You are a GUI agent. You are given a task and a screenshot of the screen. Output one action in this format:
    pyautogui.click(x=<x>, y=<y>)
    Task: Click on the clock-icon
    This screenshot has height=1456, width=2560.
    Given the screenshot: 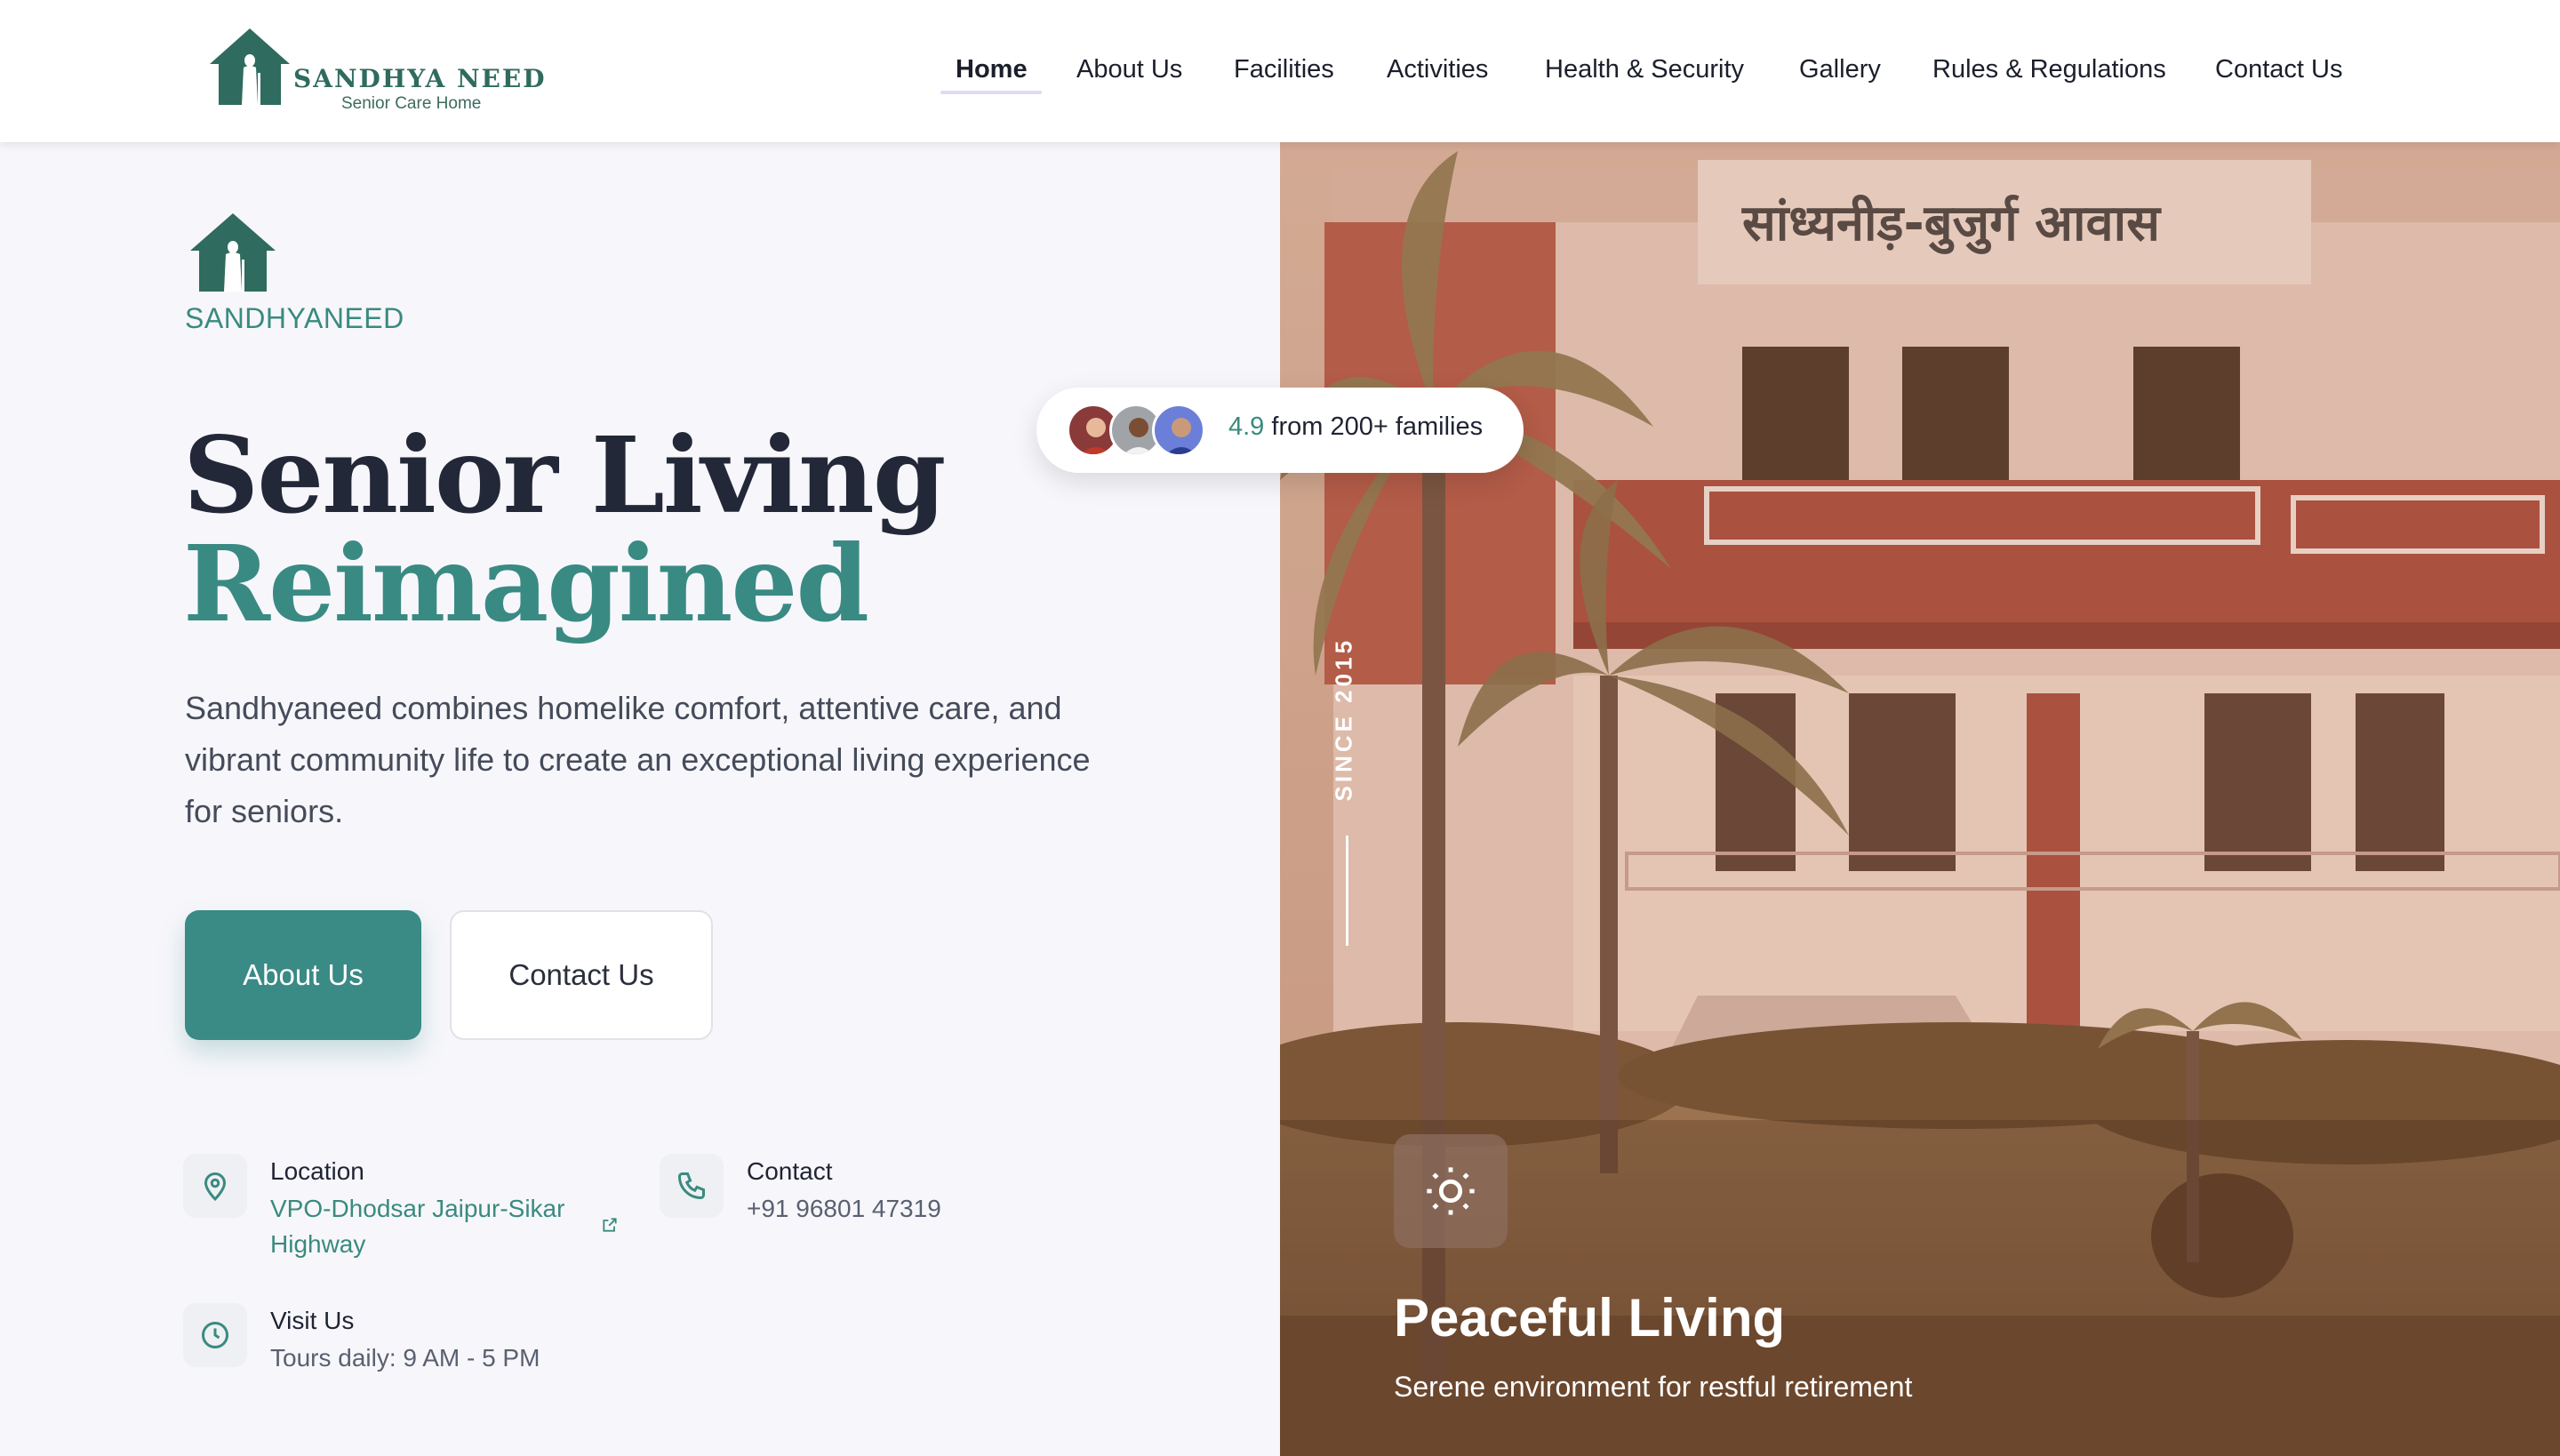 What is the action you would take?
    pyautogui.click(x=215, y=1335)
    